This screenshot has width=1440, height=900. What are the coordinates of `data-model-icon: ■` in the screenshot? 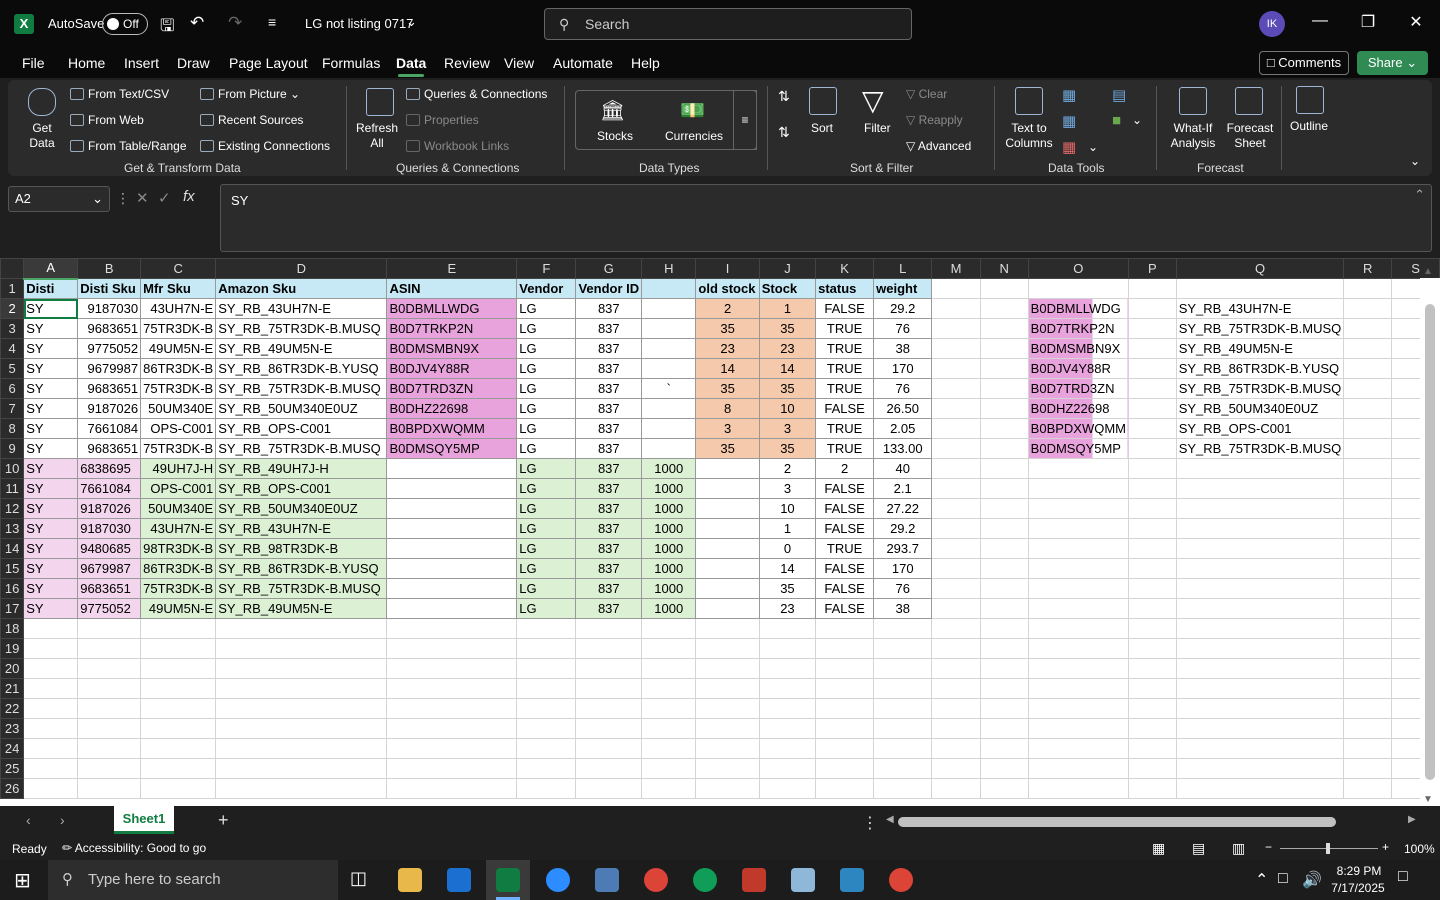 It's located at (1116, 120).